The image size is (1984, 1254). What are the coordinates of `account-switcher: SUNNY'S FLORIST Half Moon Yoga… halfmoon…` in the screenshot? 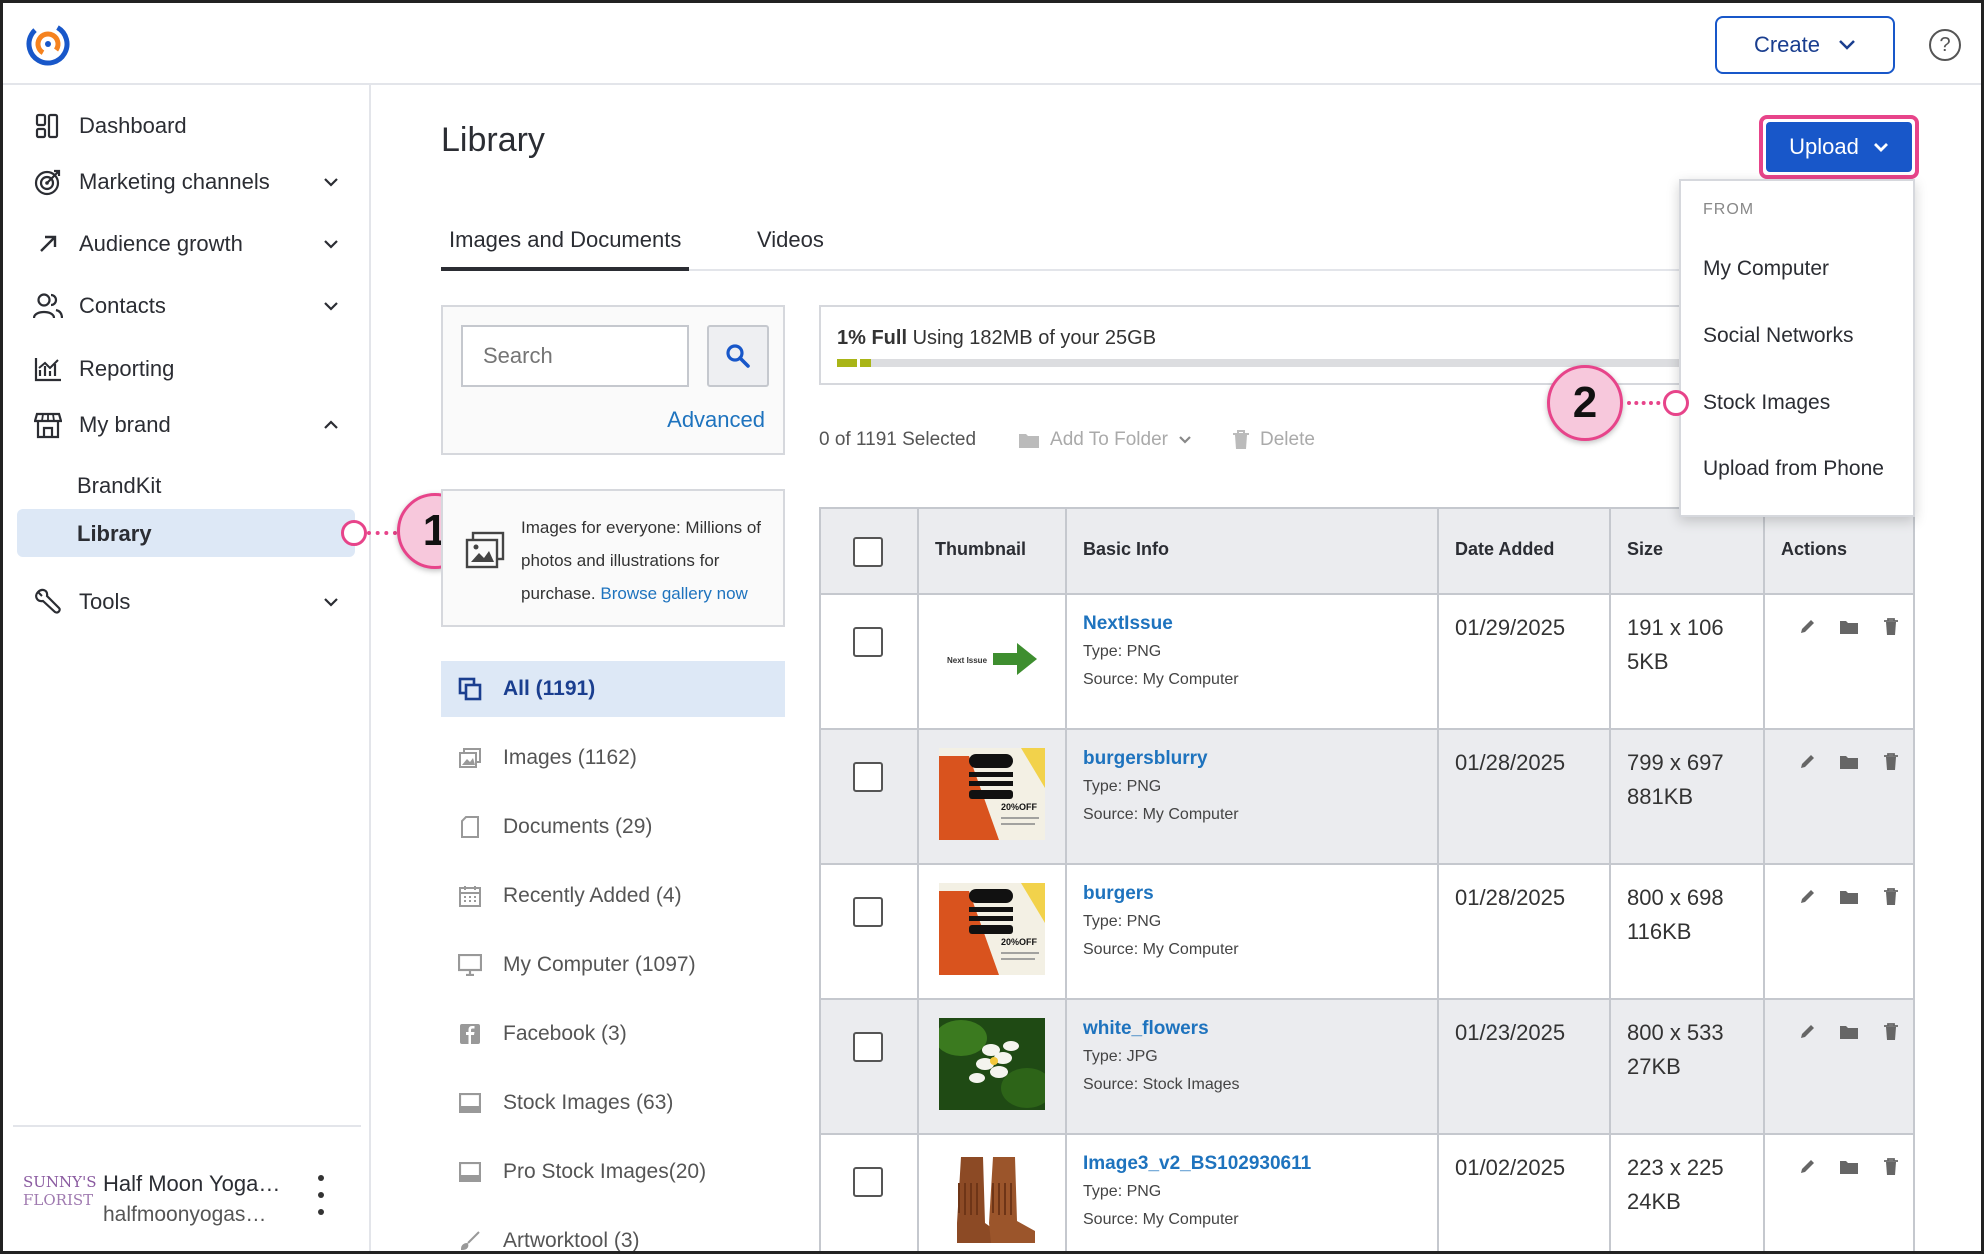 It's located at (193, 1205).